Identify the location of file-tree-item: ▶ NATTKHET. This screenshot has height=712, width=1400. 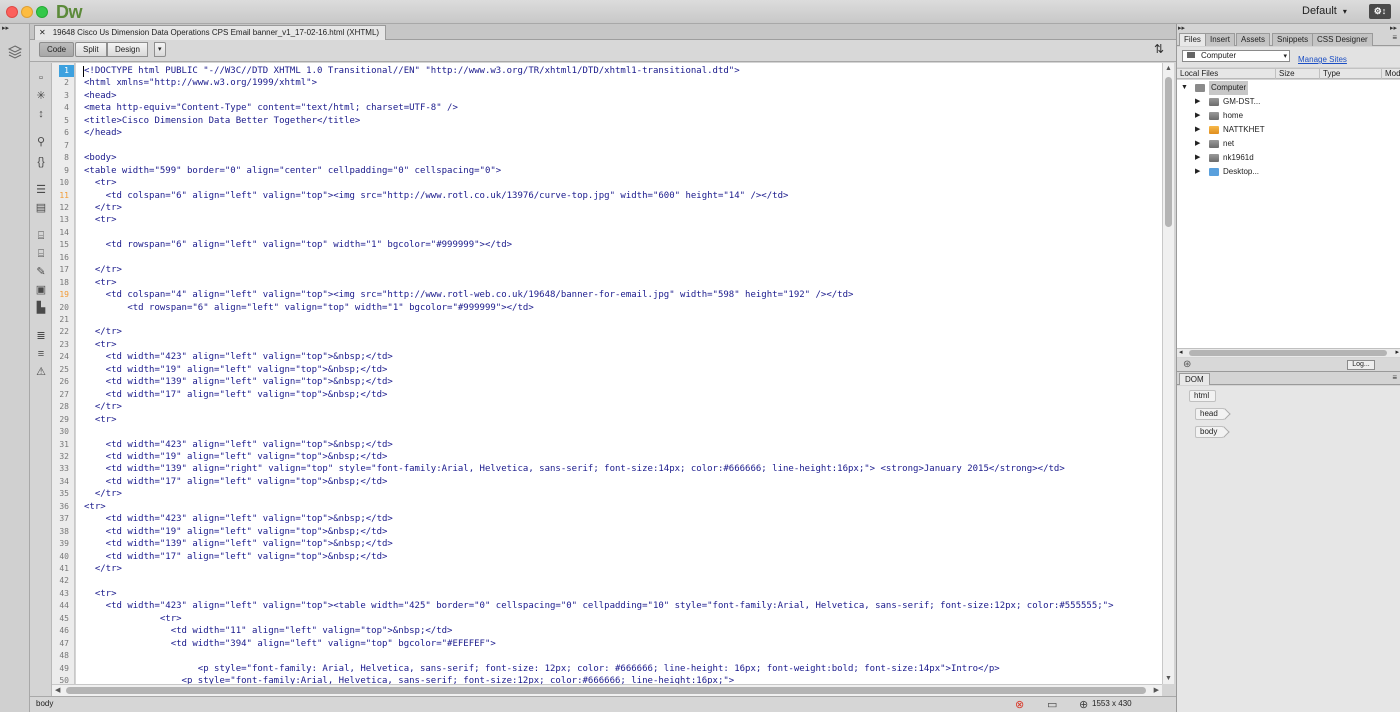
(1288, 130).